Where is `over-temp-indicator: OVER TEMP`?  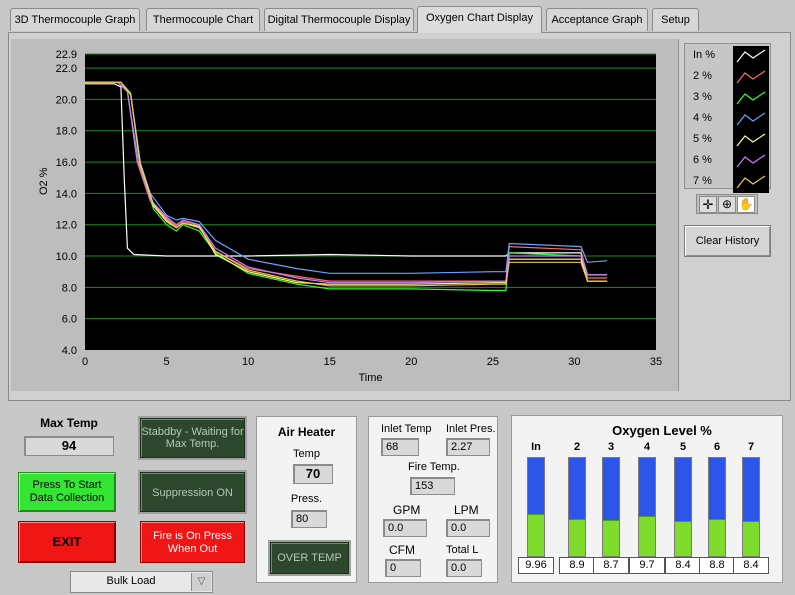
over-temp-indicator: OVER TEMP is located at coordinates (309, 558).